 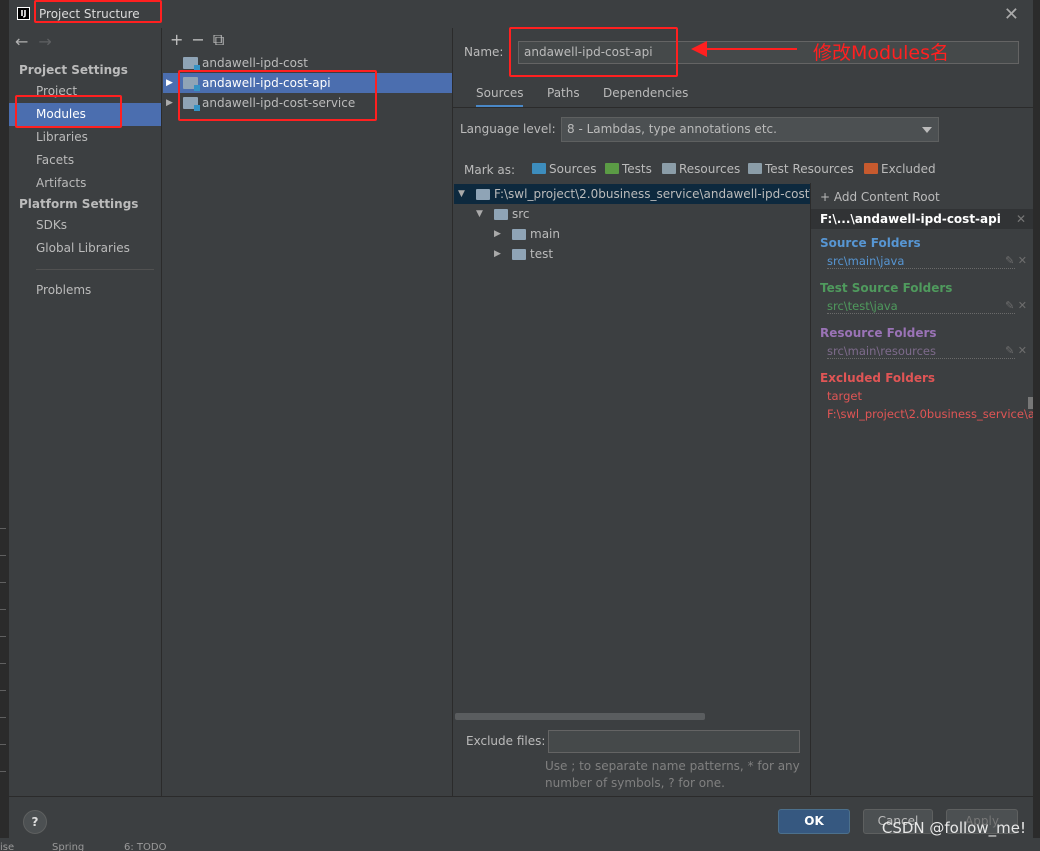 What do you see at coordinates (4, 425) in the screenshot?
I see `background-editor-gutter` at bounding box center [4, 425].